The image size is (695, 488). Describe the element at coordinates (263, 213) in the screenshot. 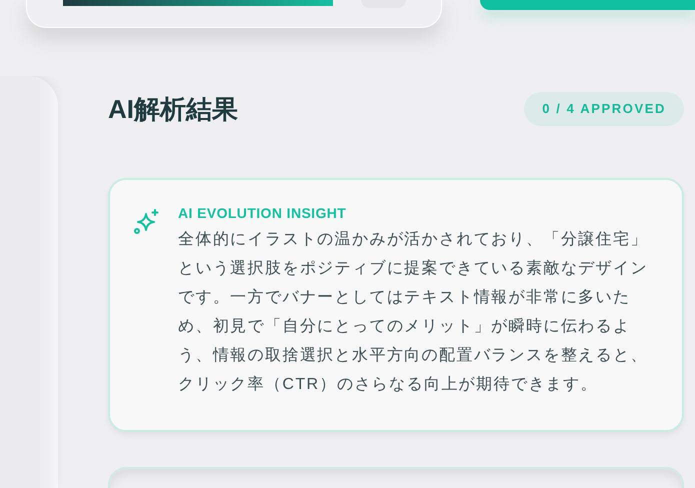

I see `insight-label: AI EVOLUTION INSIGHT` at that location.